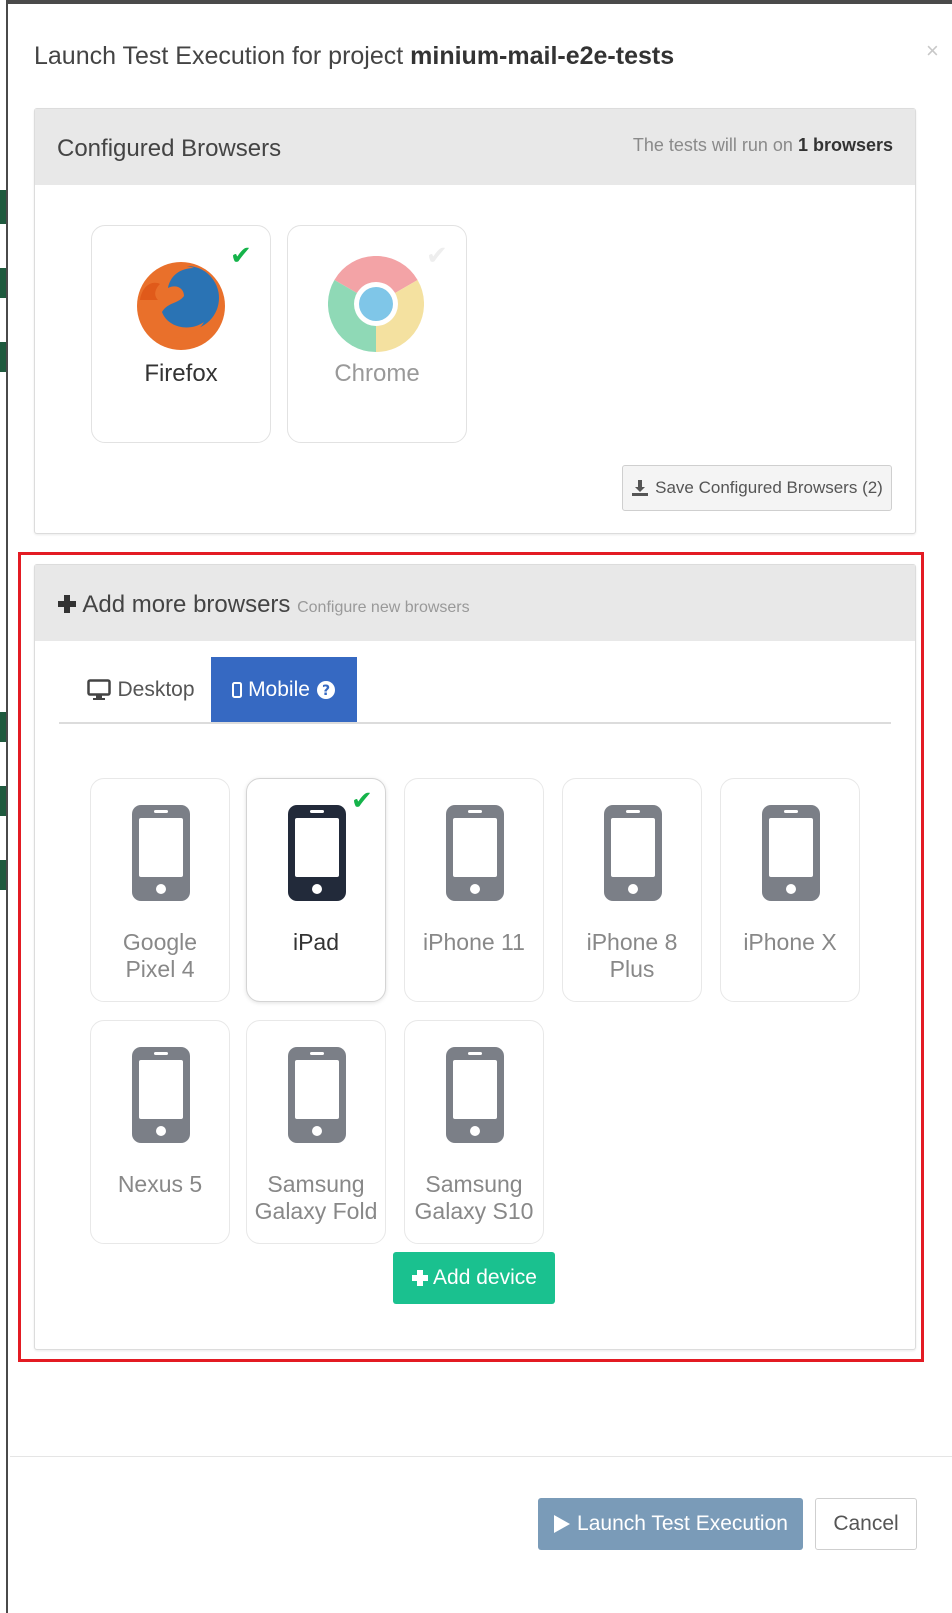 The width and height of the screenshot is (952, 1613). I want to click on device-card-iphone-11: iPhone 11, so click(474, 890).